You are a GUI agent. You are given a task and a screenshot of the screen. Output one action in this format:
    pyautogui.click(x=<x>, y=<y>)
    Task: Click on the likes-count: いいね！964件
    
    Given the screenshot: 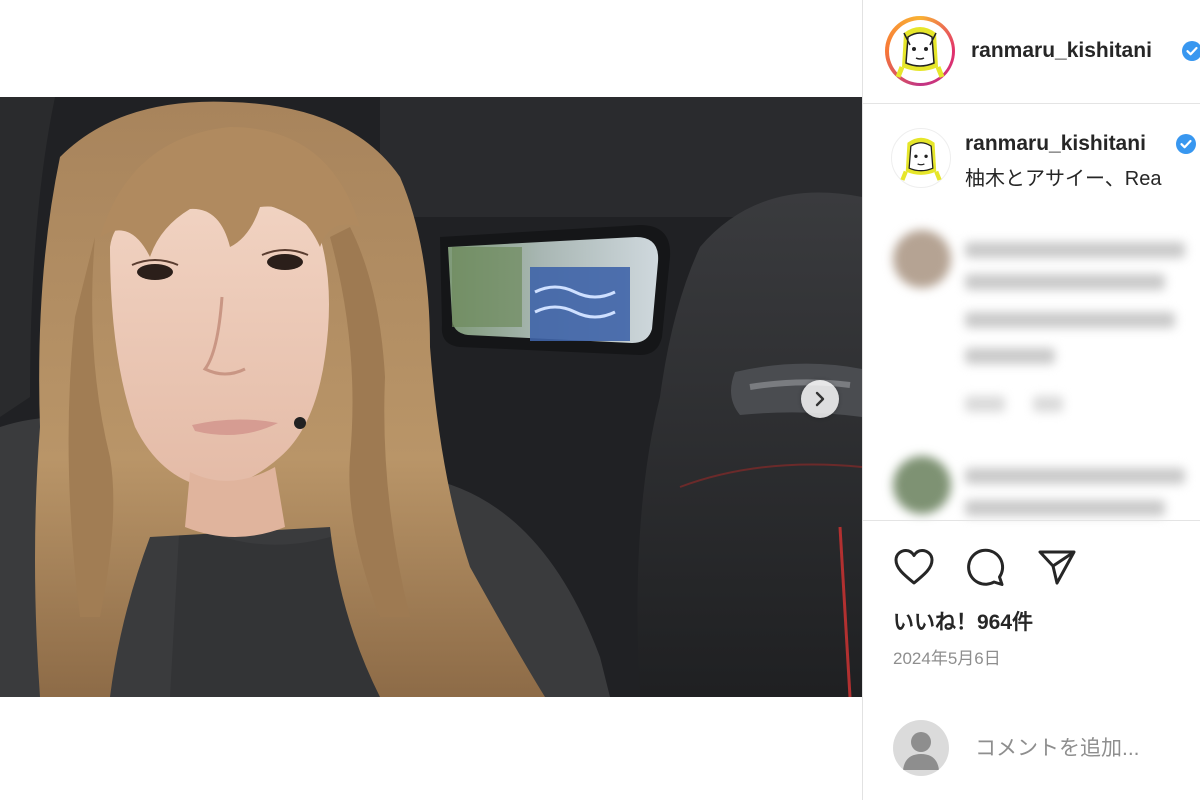 What is the action you would take?
    pyautogui.click(x=963, y=621)
    